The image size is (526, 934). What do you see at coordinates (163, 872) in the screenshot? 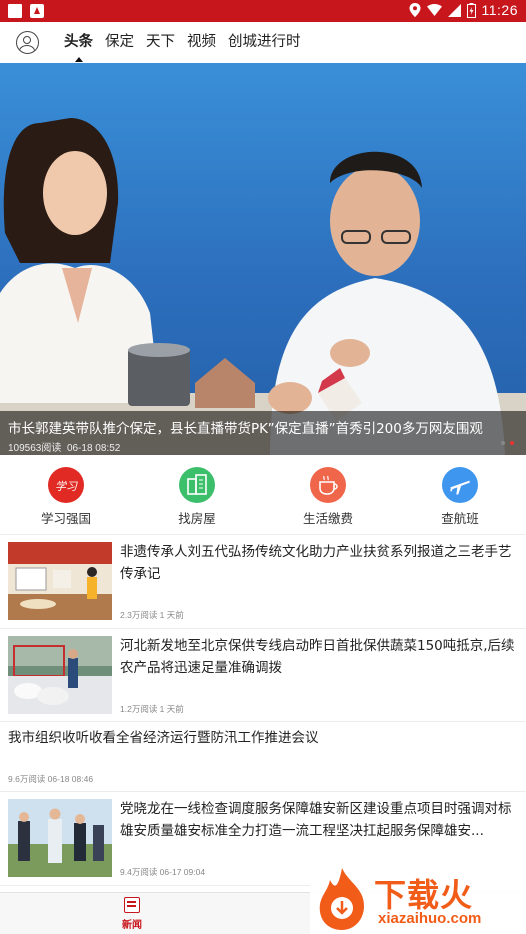
I see `news-meta: 9.4万阅读 06-17 09:04` at bounding box center [163, 872].